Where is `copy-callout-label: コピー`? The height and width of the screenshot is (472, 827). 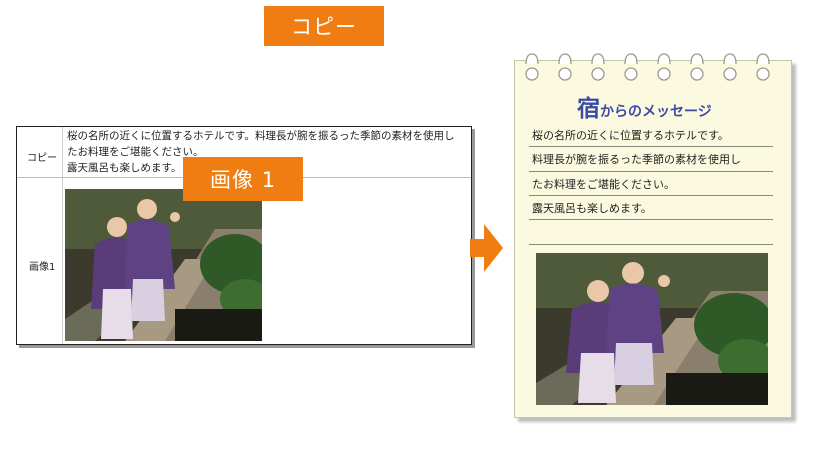
copy-callout-label: コピー is located at coordinates (324, 26).